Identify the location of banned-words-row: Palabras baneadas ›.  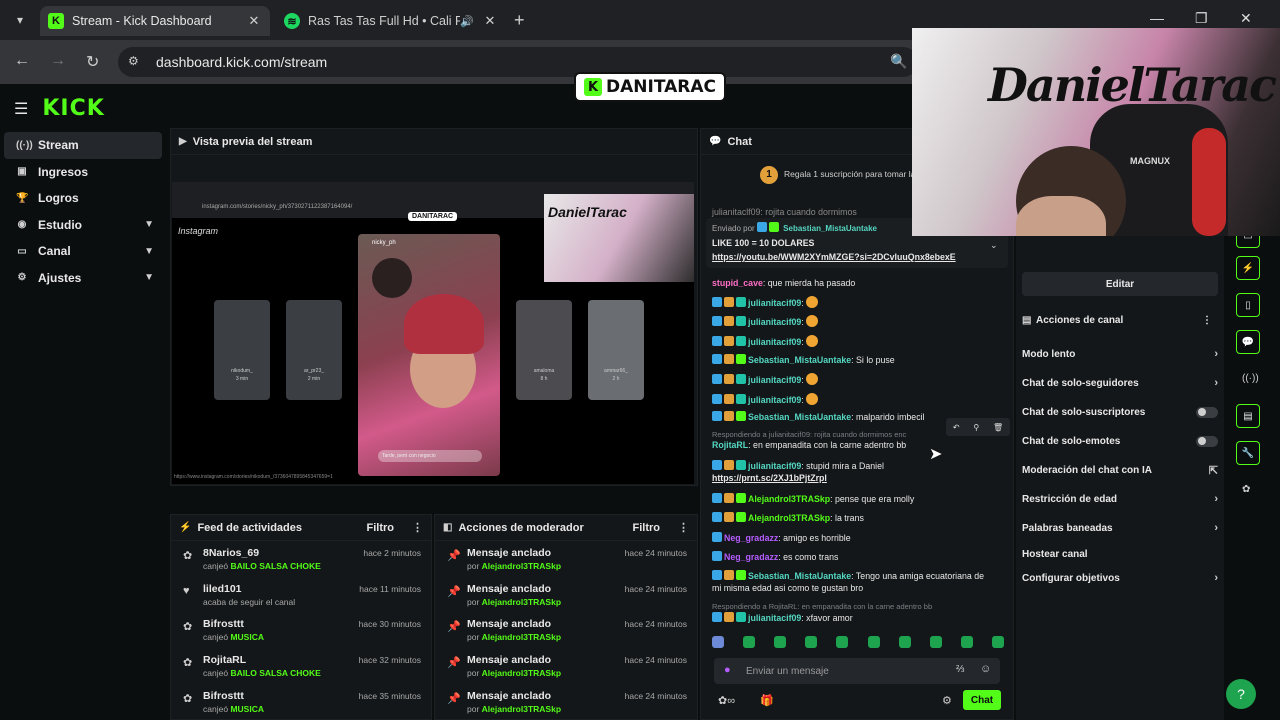
(1120, 528).